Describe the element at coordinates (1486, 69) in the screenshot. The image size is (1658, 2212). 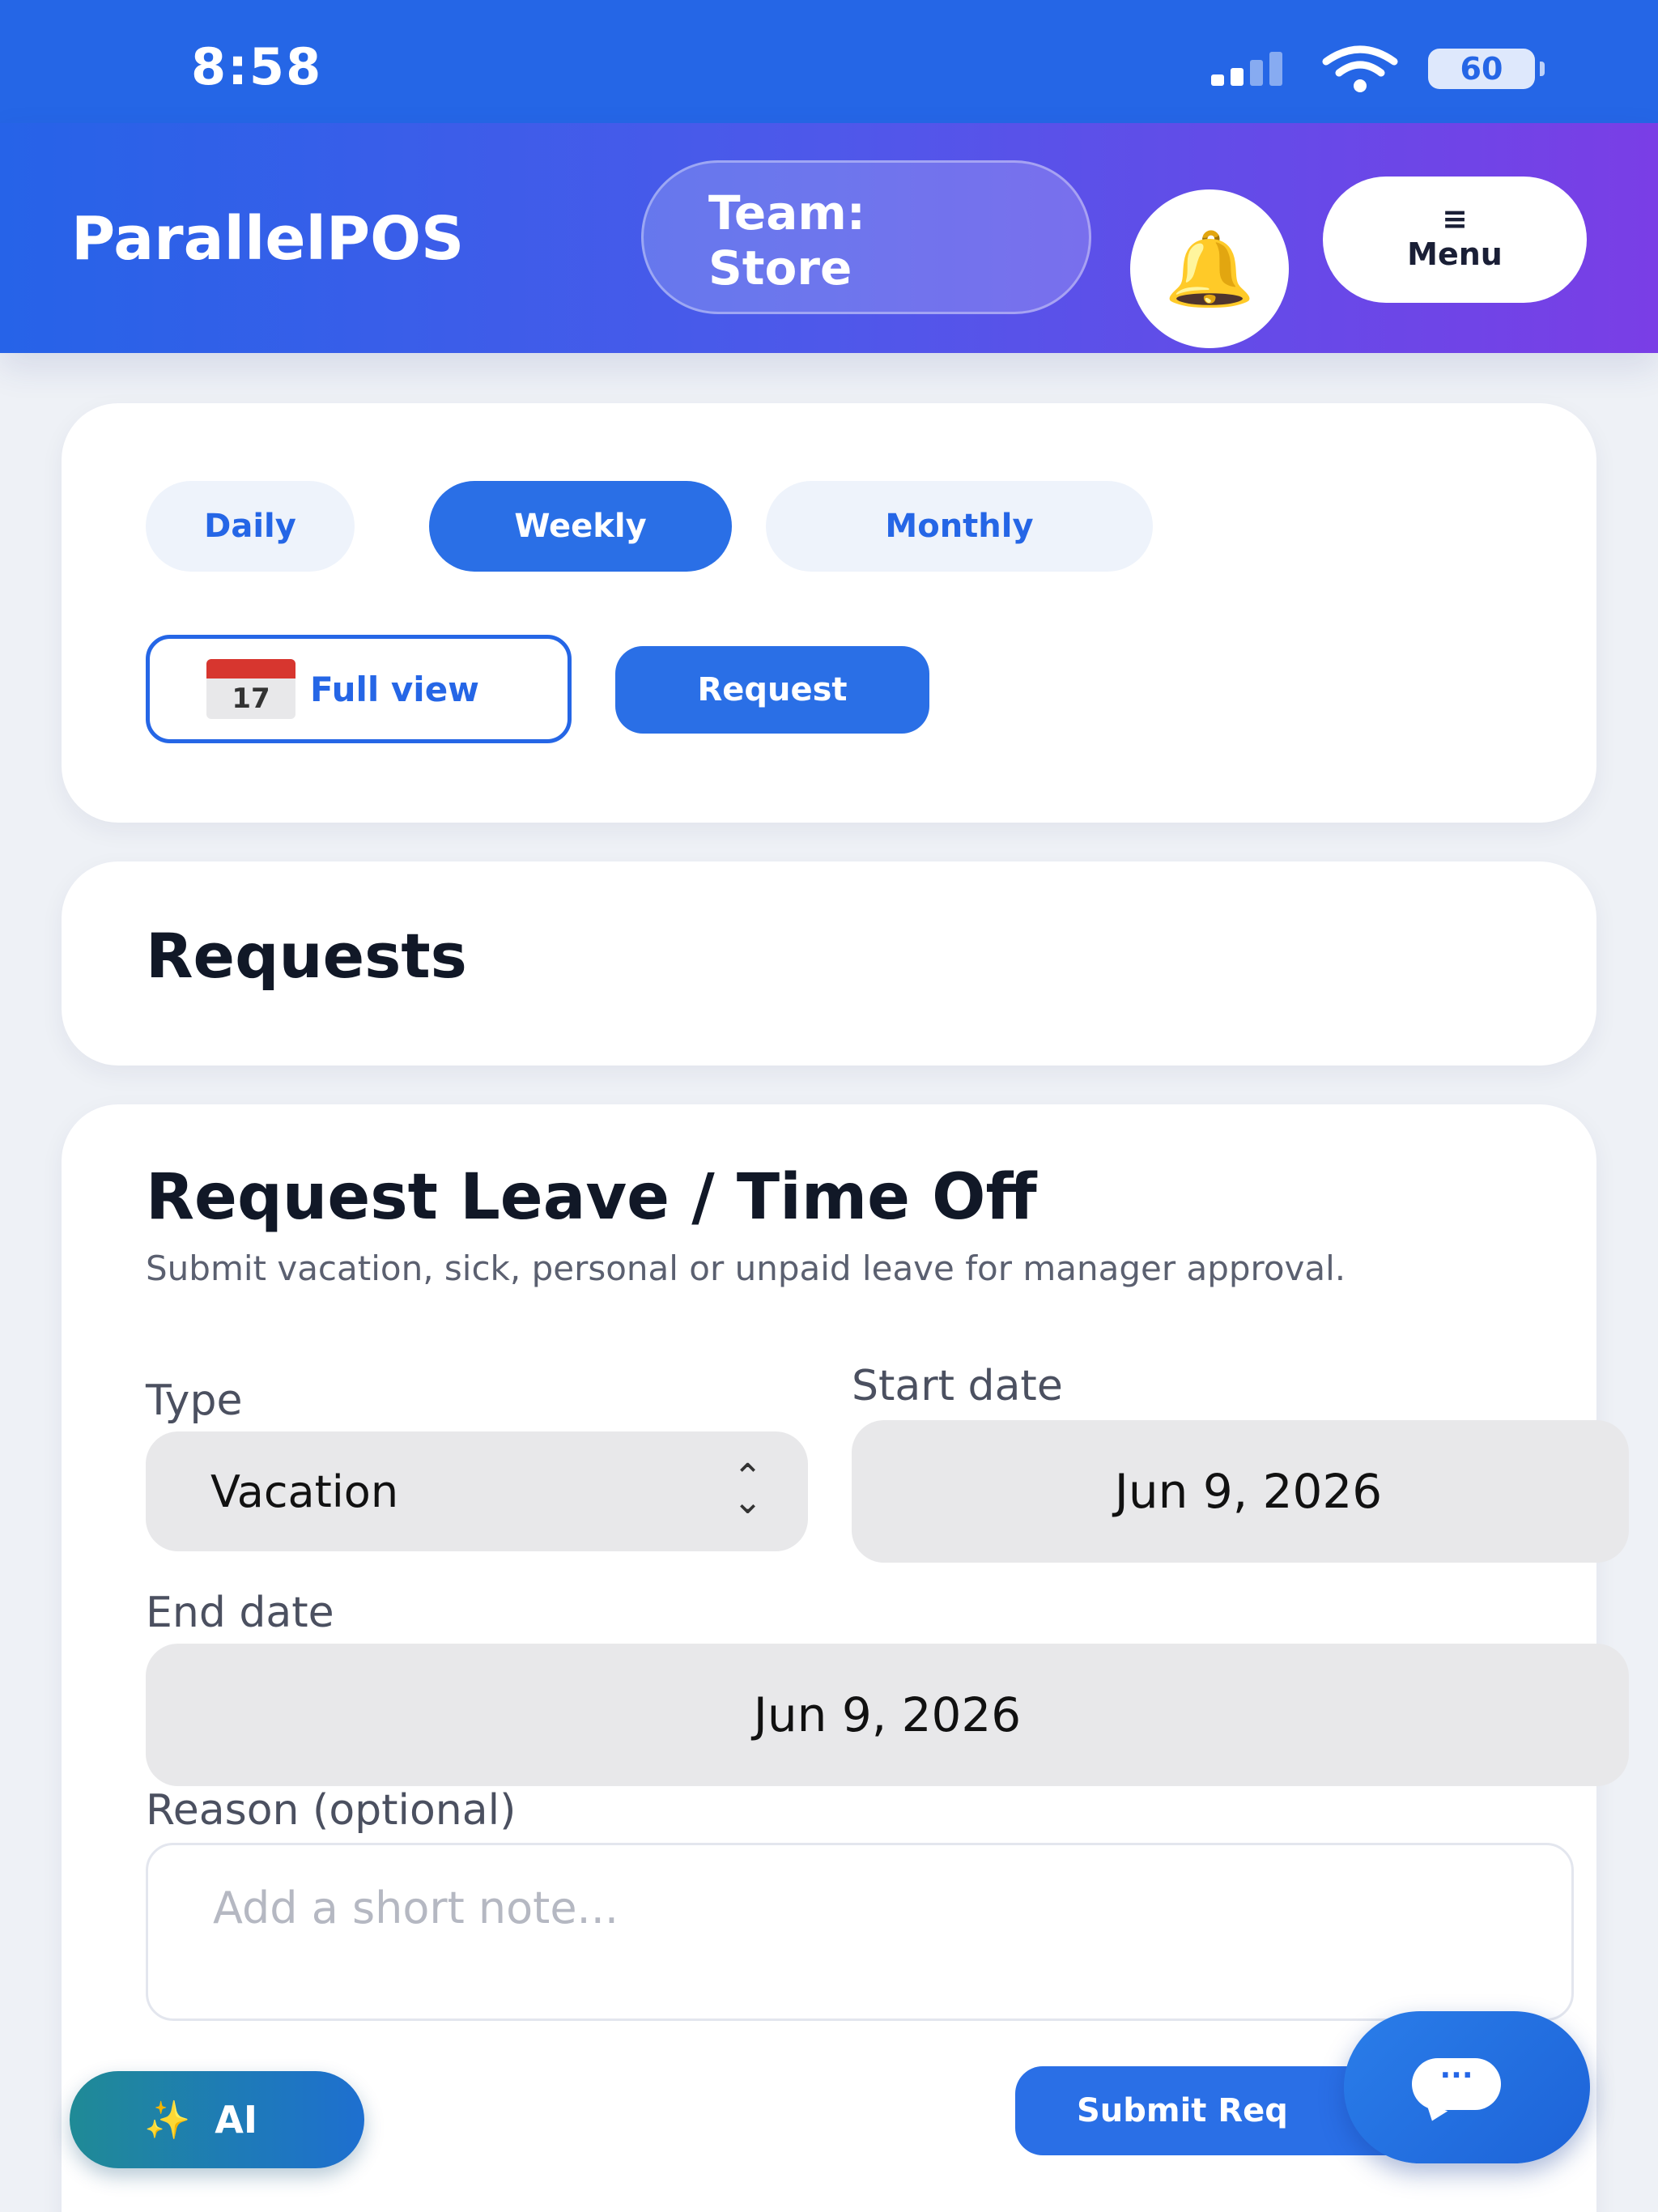
I see `battery-icon: 60` at that location.